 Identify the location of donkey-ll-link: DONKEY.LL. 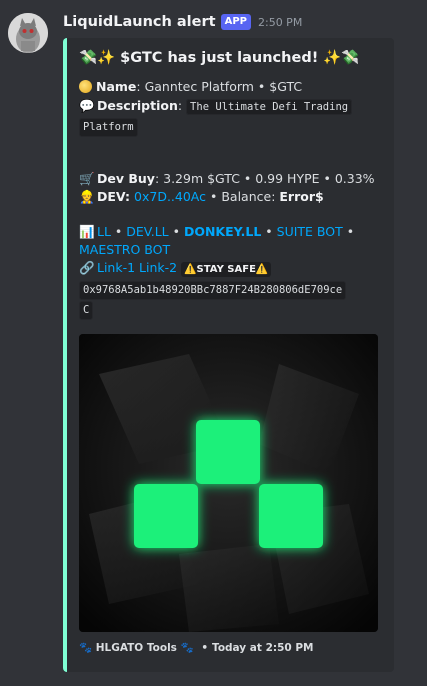
(222, 231).